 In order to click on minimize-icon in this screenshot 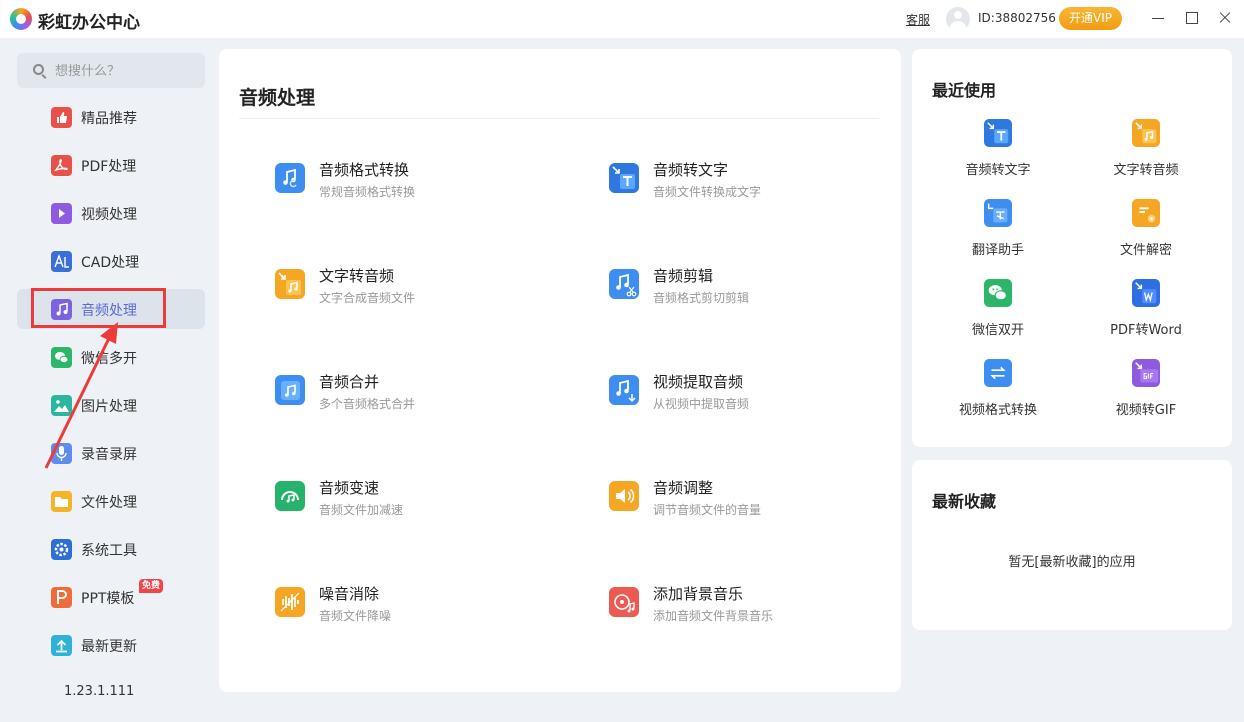, I will do `click(1158, 18)`.